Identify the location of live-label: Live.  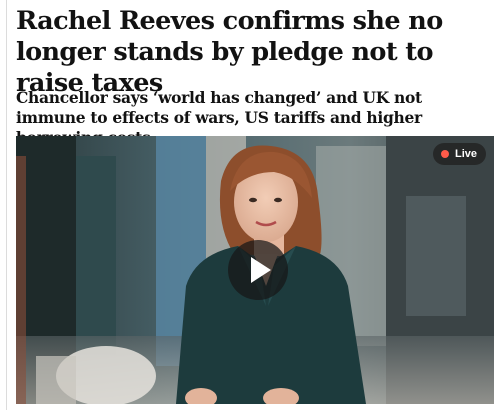
(465, 154).